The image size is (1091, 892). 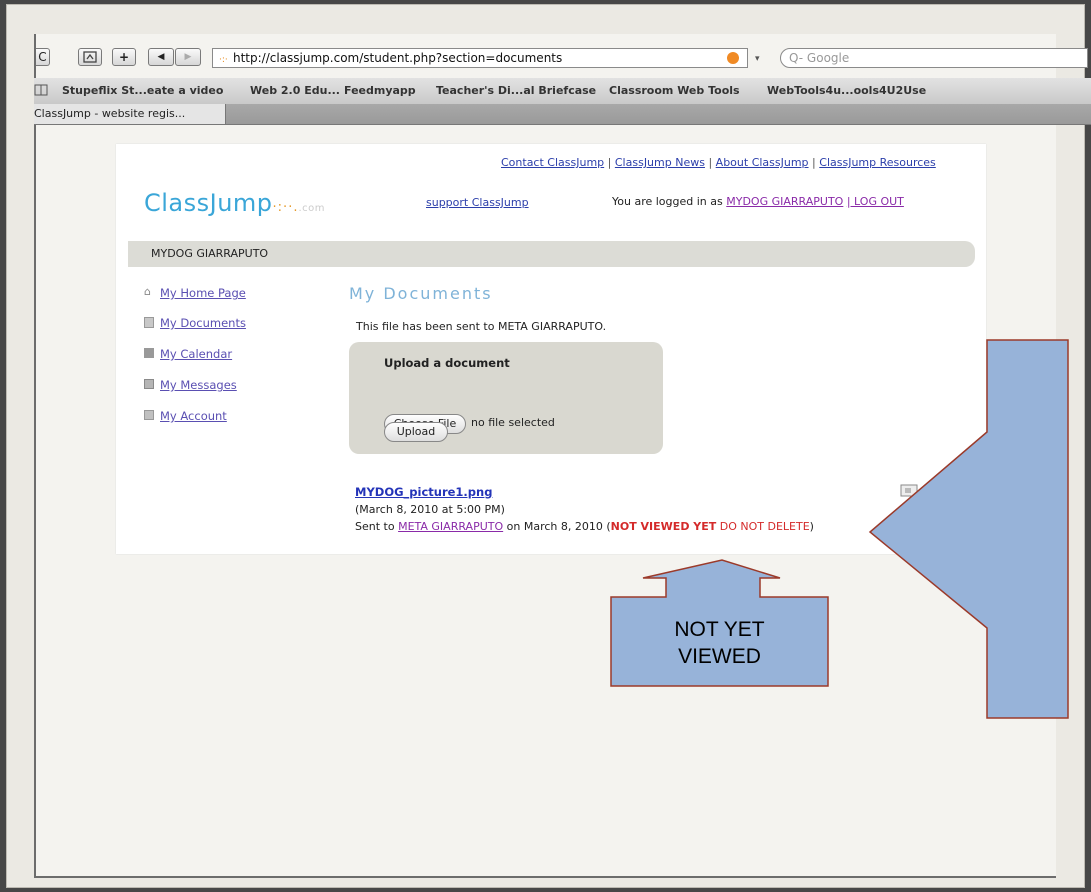 I want to click on callout-line-1: NOT YET, so click(x=719, y=629).